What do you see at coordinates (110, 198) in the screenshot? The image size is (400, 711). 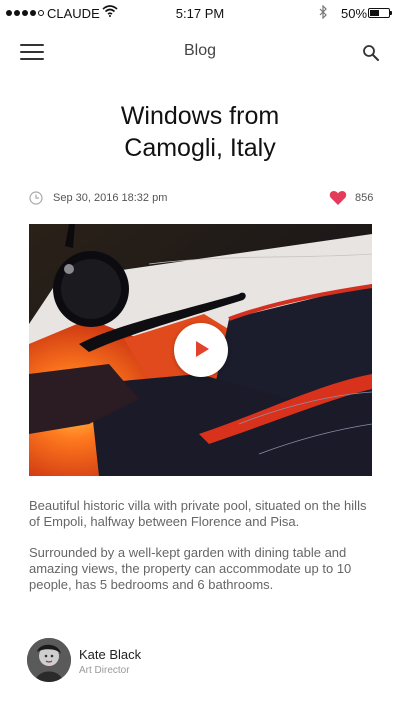 I see `post-date: Sep 30, 2016 18:32 pm` at bounding box center [110, 198].